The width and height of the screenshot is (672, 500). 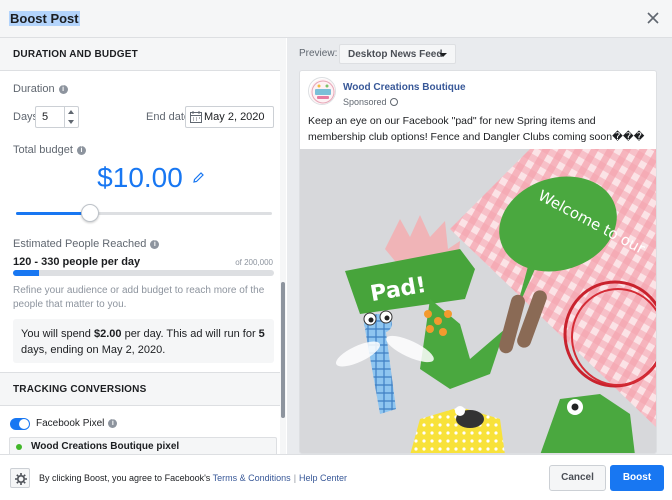 What do you see at coordinates (105, 446) in the screenshot?
I see `pixel-name: Wood Creations Boutique pixel` at bounding box center [105, 446].